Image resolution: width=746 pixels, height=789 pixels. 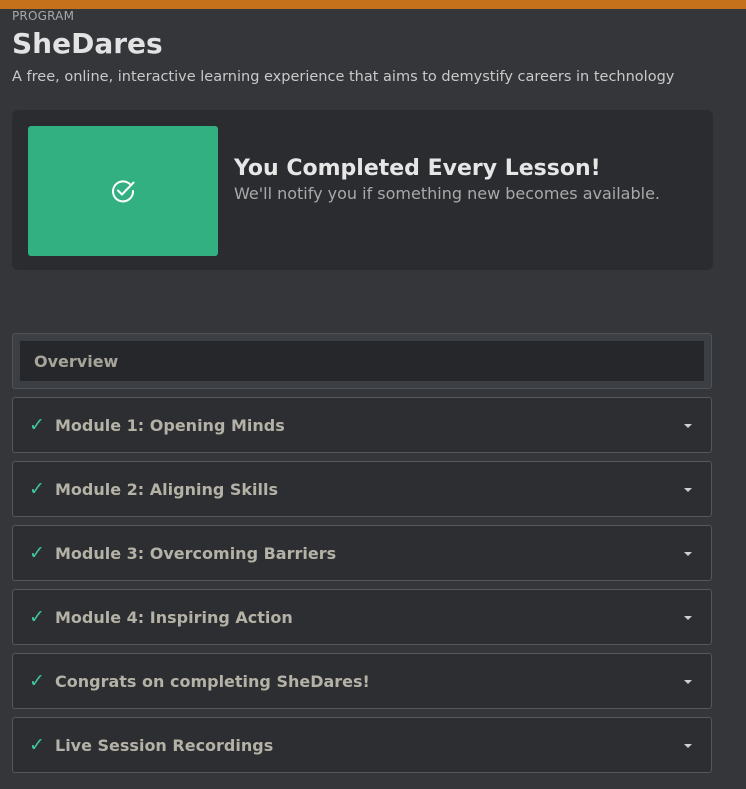 I want to click on program-title: SheDares, so click(x=87, y=43).